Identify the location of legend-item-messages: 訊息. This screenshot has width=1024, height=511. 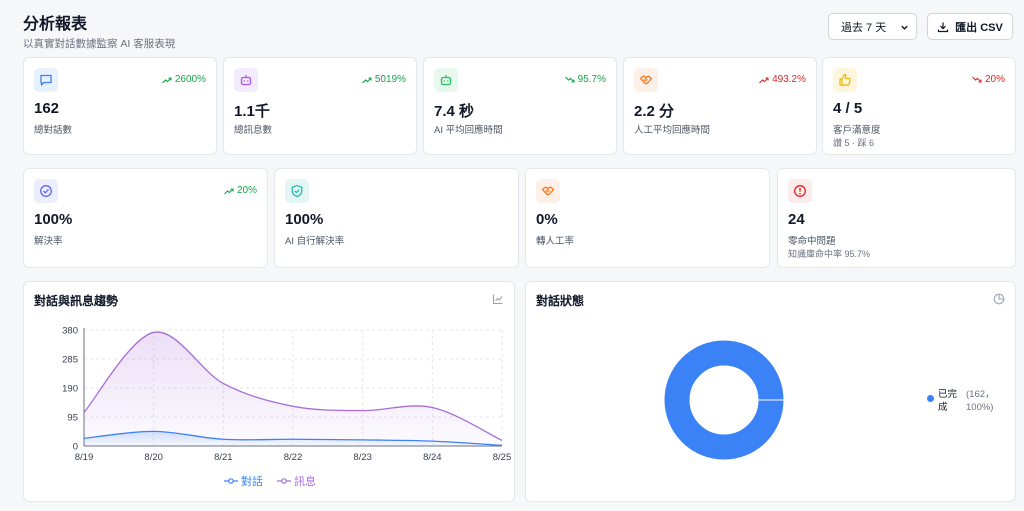
(296, 481).